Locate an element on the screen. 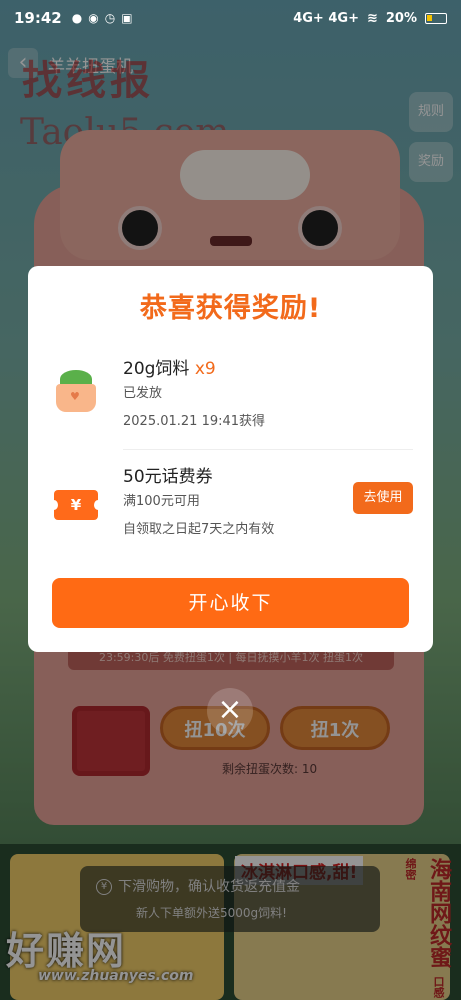 The width and height of the screenshot is (461, 1000). modal-title: 恭喜获得奖励! is located at coordinates (230, 308).